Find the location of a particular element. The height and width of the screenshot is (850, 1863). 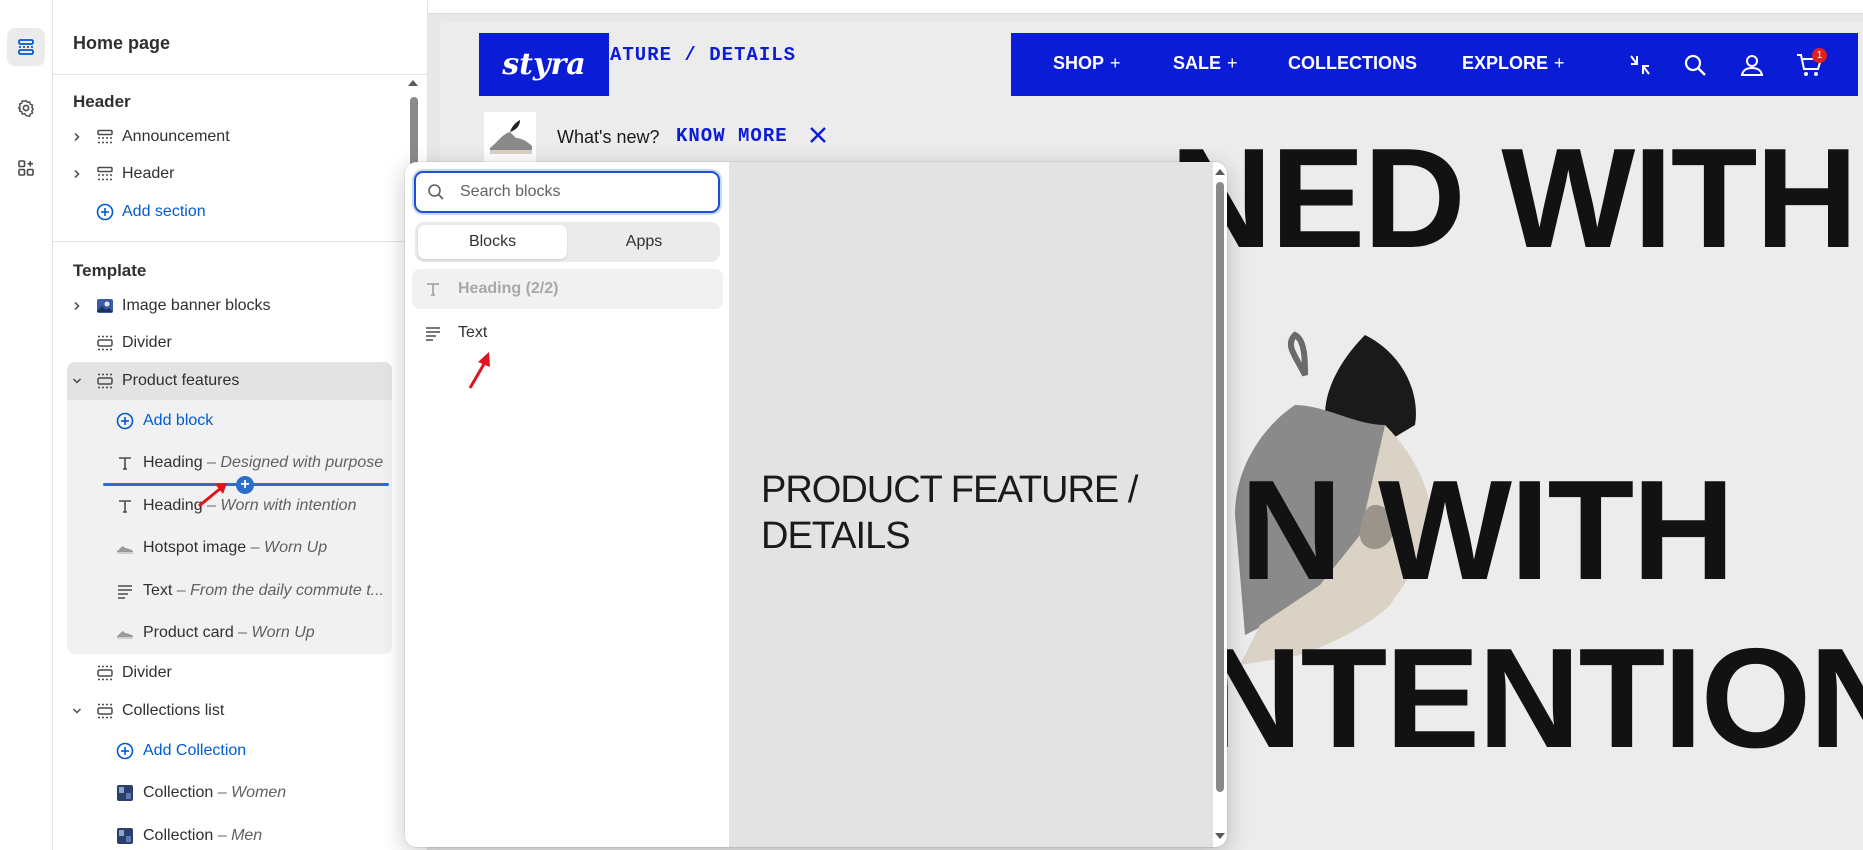

block-value: Designed with purpose is located at coordinates (302, 462).